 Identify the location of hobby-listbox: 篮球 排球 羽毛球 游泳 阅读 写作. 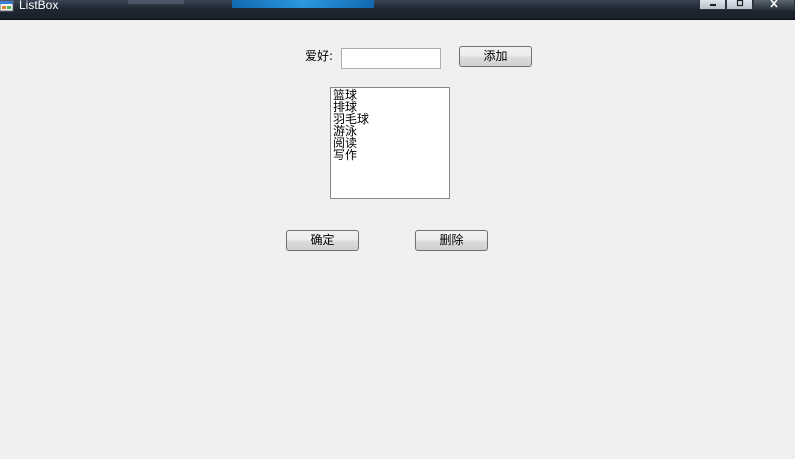
(390, 143).